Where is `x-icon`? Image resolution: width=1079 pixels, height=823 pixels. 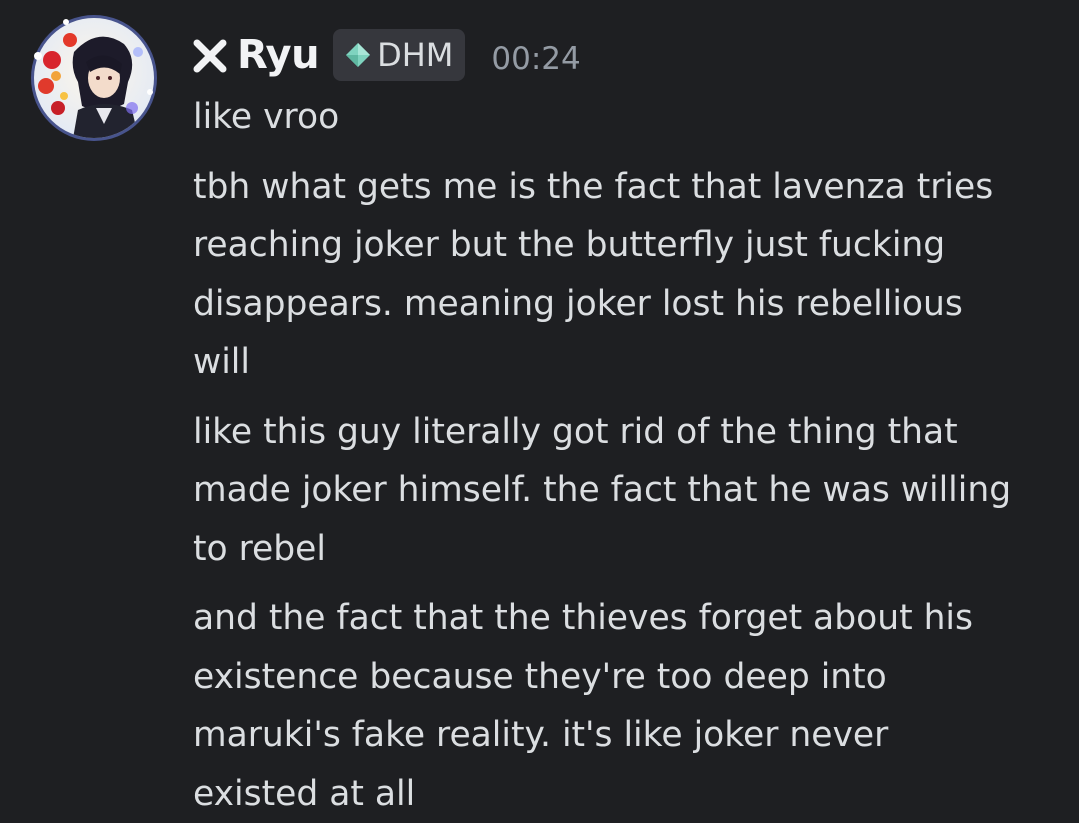 x-icon is located at coordinates (210, 56).